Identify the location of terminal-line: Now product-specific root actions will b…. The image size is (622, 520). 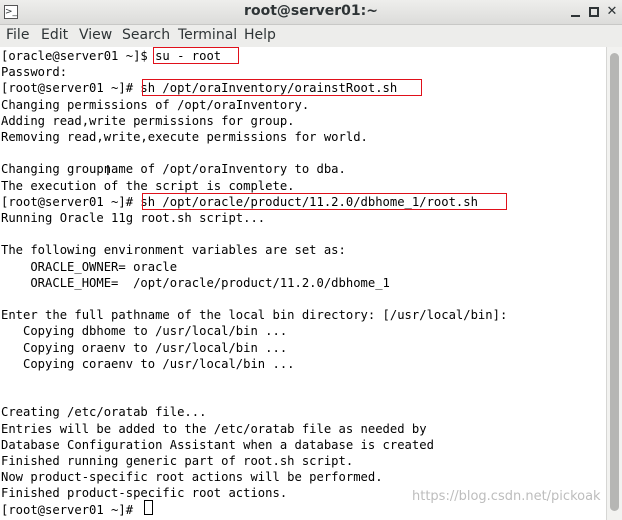
(192, 477).